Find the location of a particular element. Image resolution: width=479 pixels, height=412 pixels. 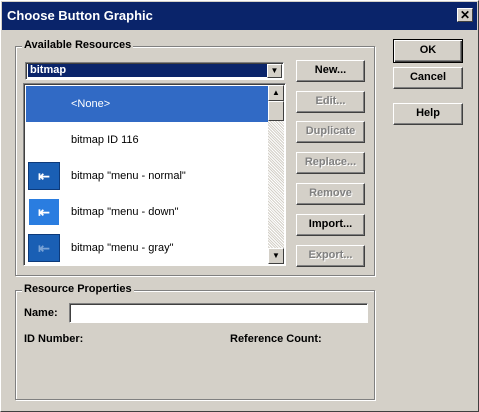

resource-type-combo: bitmap ▼ is located at coordinates (154, 71).